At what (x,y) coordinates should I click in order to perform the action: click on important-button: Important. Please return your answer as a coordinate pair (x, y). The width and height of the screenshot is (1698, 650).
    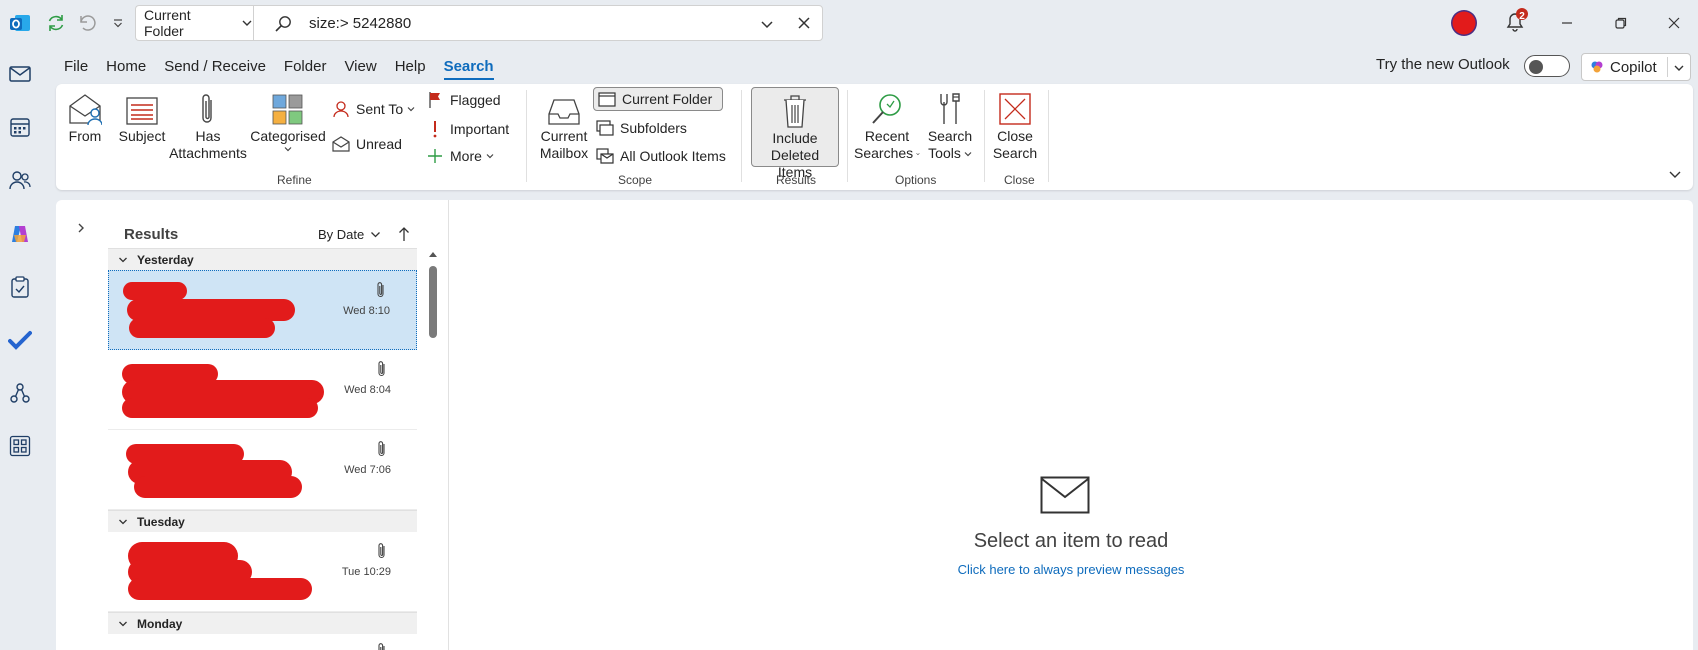
    Looking at the image, I should click on (466, 129).